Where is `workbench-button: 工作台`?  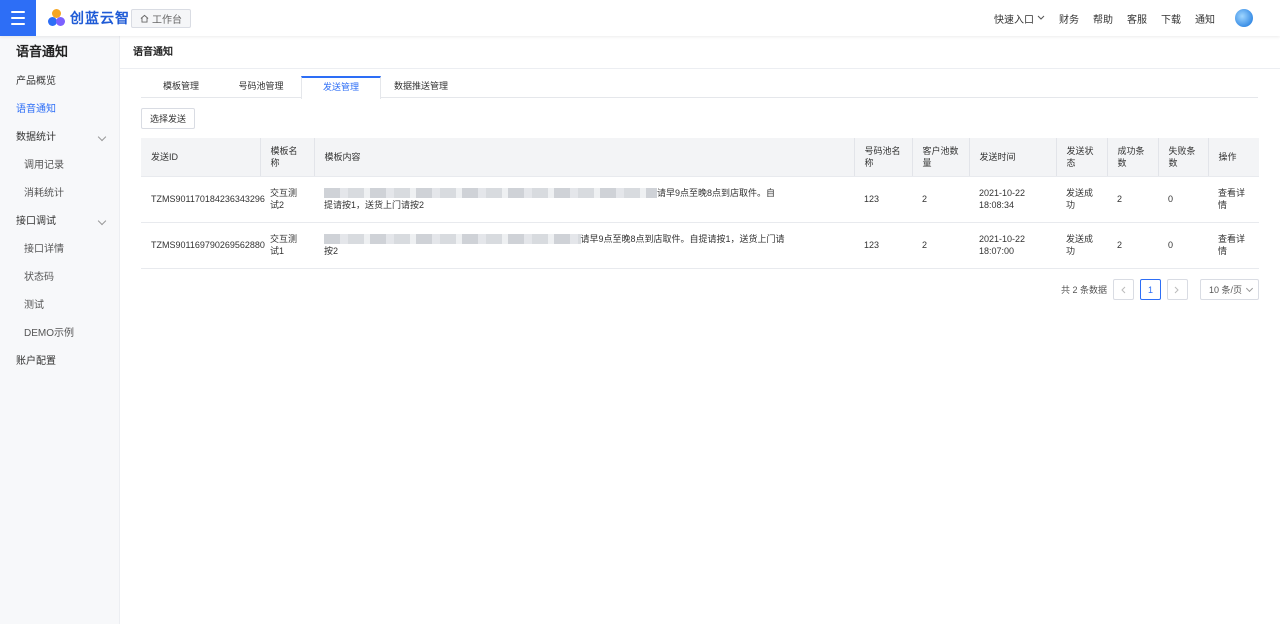
workbench-button: 工作台 is located at coordinates (161, 18).